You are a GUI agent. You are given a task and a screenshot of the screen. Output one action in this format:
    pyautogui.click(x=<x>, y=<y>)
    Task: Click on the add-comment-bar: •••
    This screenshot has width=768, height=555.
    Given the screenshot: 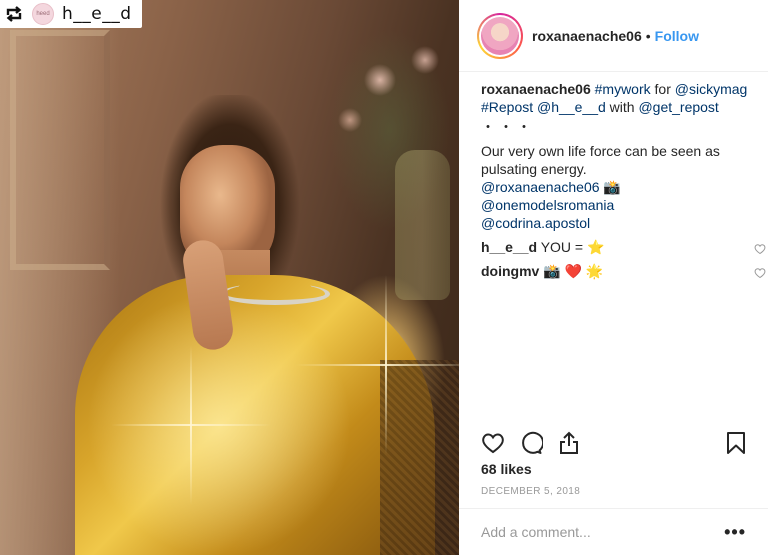 What is the action you would take?
    pyautogui.click(x=613, y=531)
    